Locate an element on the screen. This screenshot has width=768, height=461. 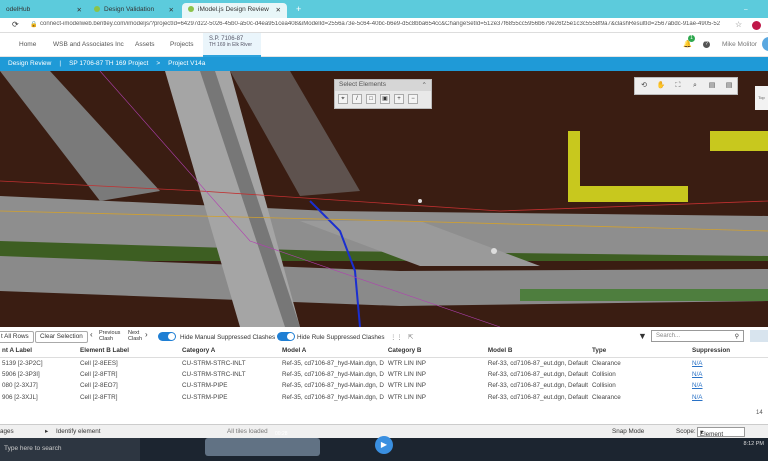
breadcrumb-design-review: Design Review is located at coordinates (29, 63).